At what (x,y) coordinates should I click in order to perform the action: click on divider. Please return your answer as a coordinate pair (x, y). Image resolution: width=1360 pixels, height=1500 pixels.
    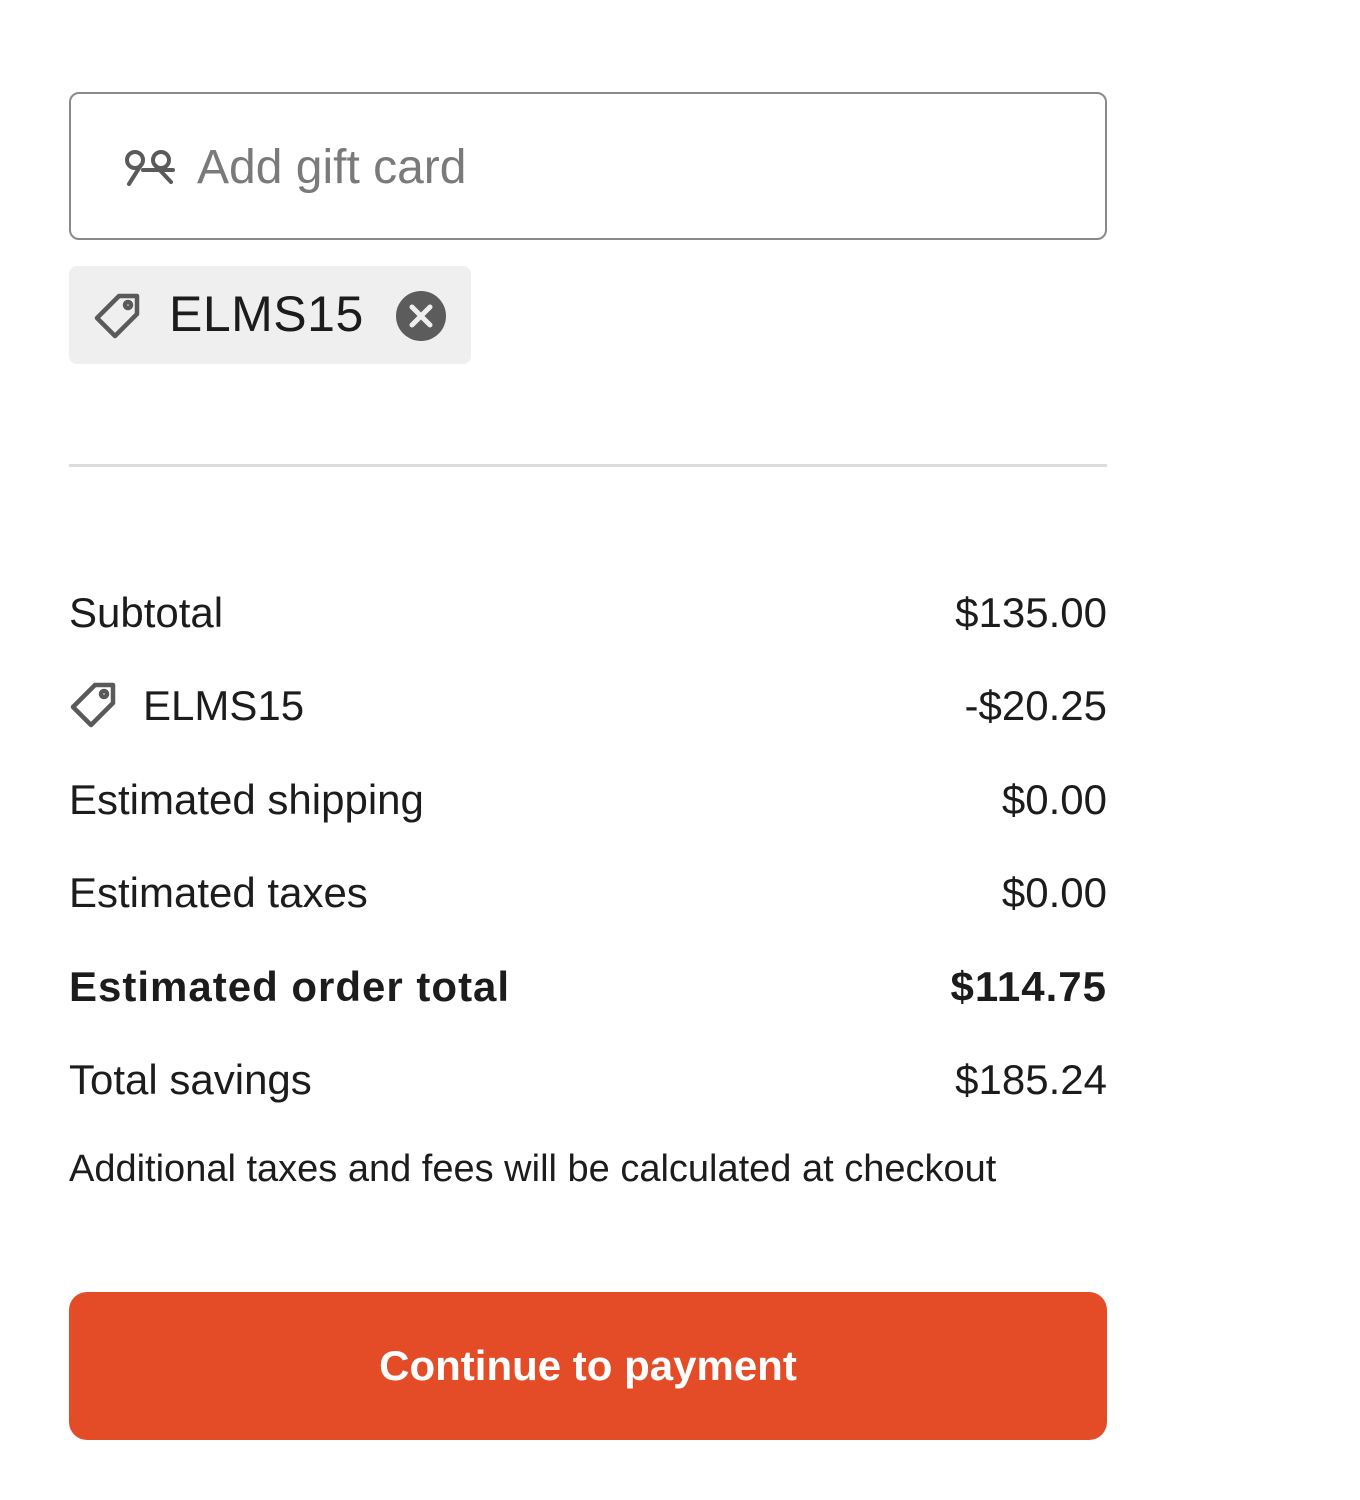
    Looking at the image, I should click on (588, 465).